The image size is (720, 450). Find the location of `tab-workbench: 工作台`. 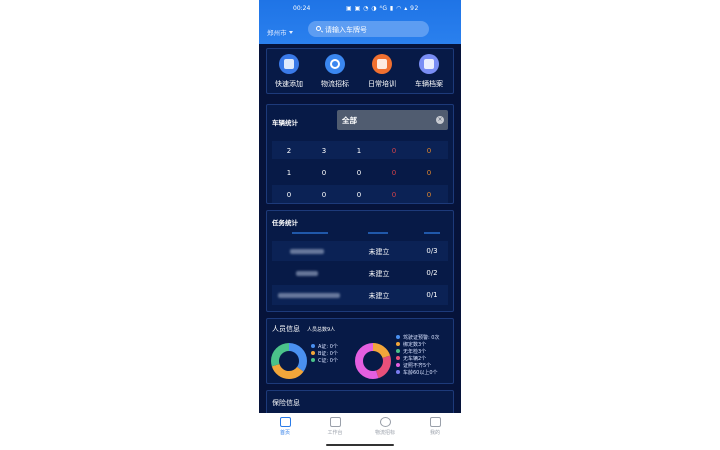

tab-workbench: 工作台 is located at coordinates (335, 426).